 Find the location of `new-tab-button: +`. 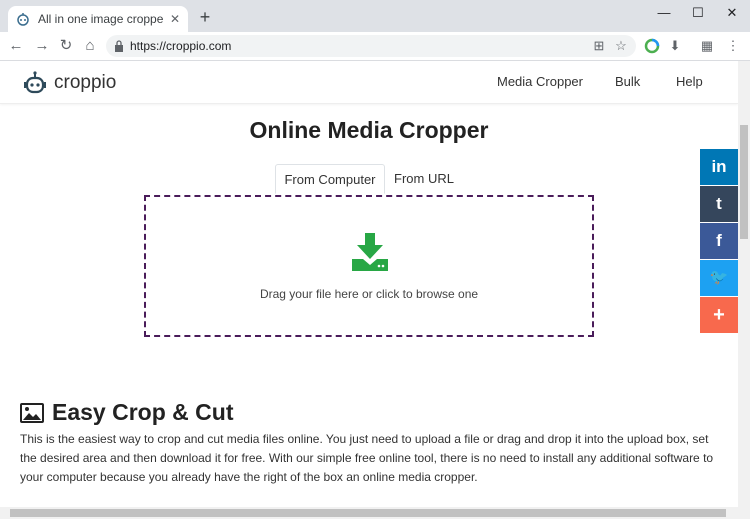

new-tab-button: + is located at coordinates (205, 17).